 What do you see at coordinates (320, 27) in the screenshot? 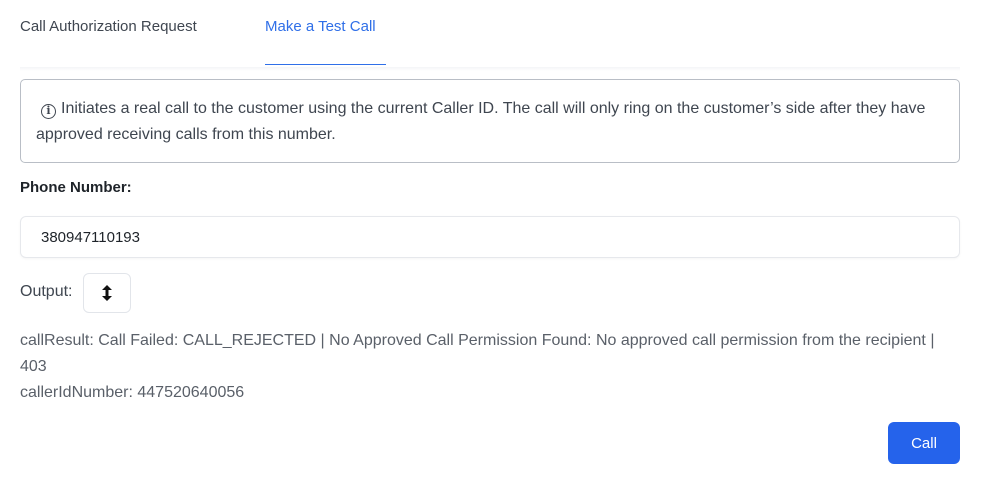
I see `tab-make-a-test-call: Make a Test Call` at bounding box center [320, 27].